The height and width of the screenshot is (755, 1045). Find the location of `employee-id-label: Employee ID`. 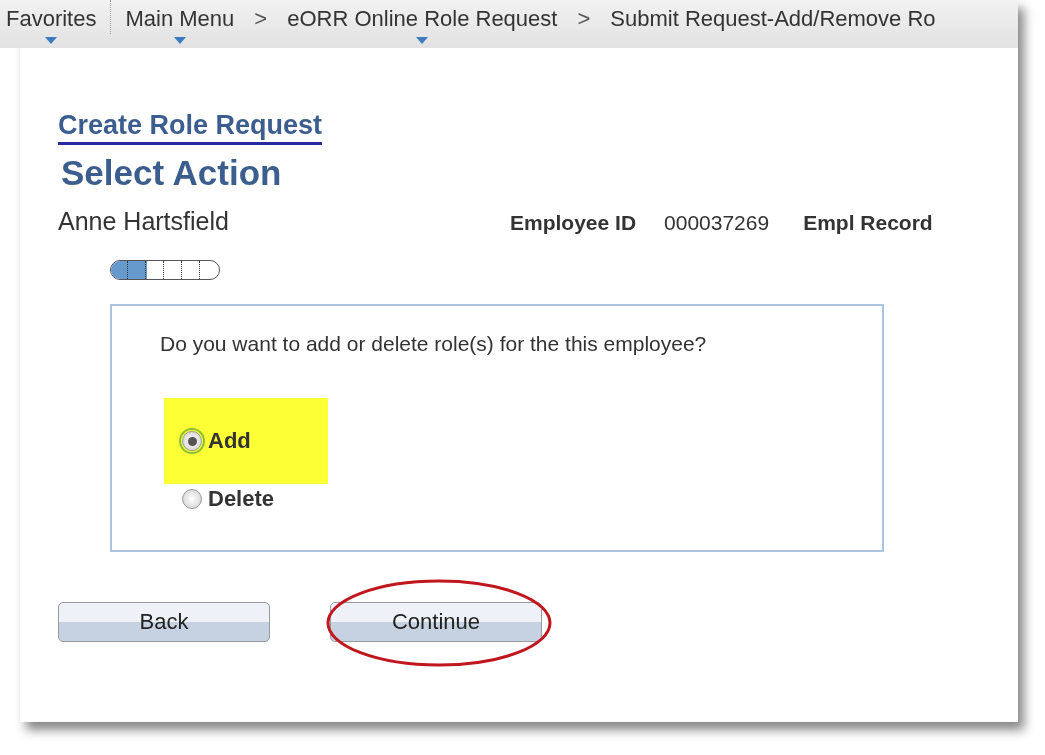

employee-id-label: Employee ID is located at coordinates (573, 223).